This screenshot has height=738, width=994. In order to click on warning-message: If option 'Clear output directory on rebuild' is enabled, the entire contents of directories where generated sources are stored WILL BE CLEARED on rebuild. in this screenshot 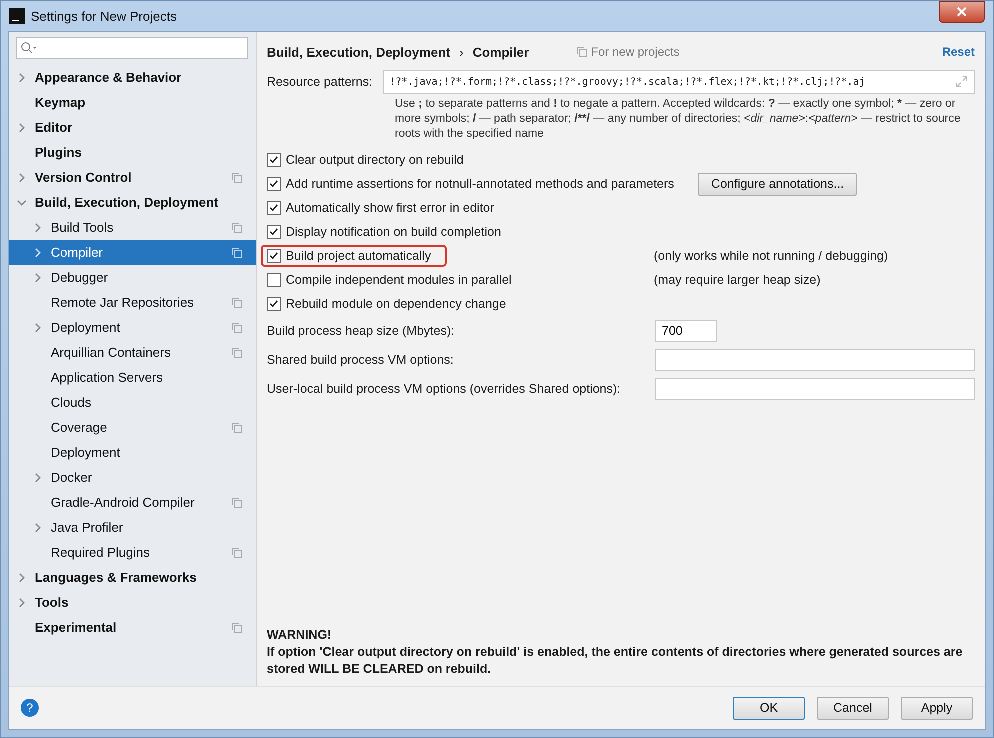, I will do `click(615, 661)`.